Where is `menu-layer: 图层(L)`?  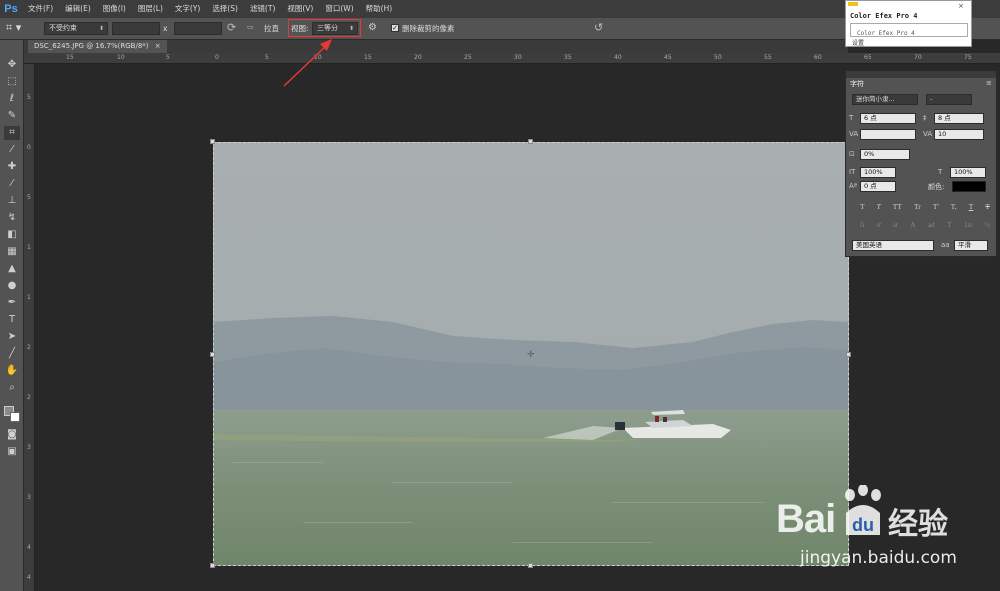 menu-layer: 图层(L) is located at coordinates (150, 9).